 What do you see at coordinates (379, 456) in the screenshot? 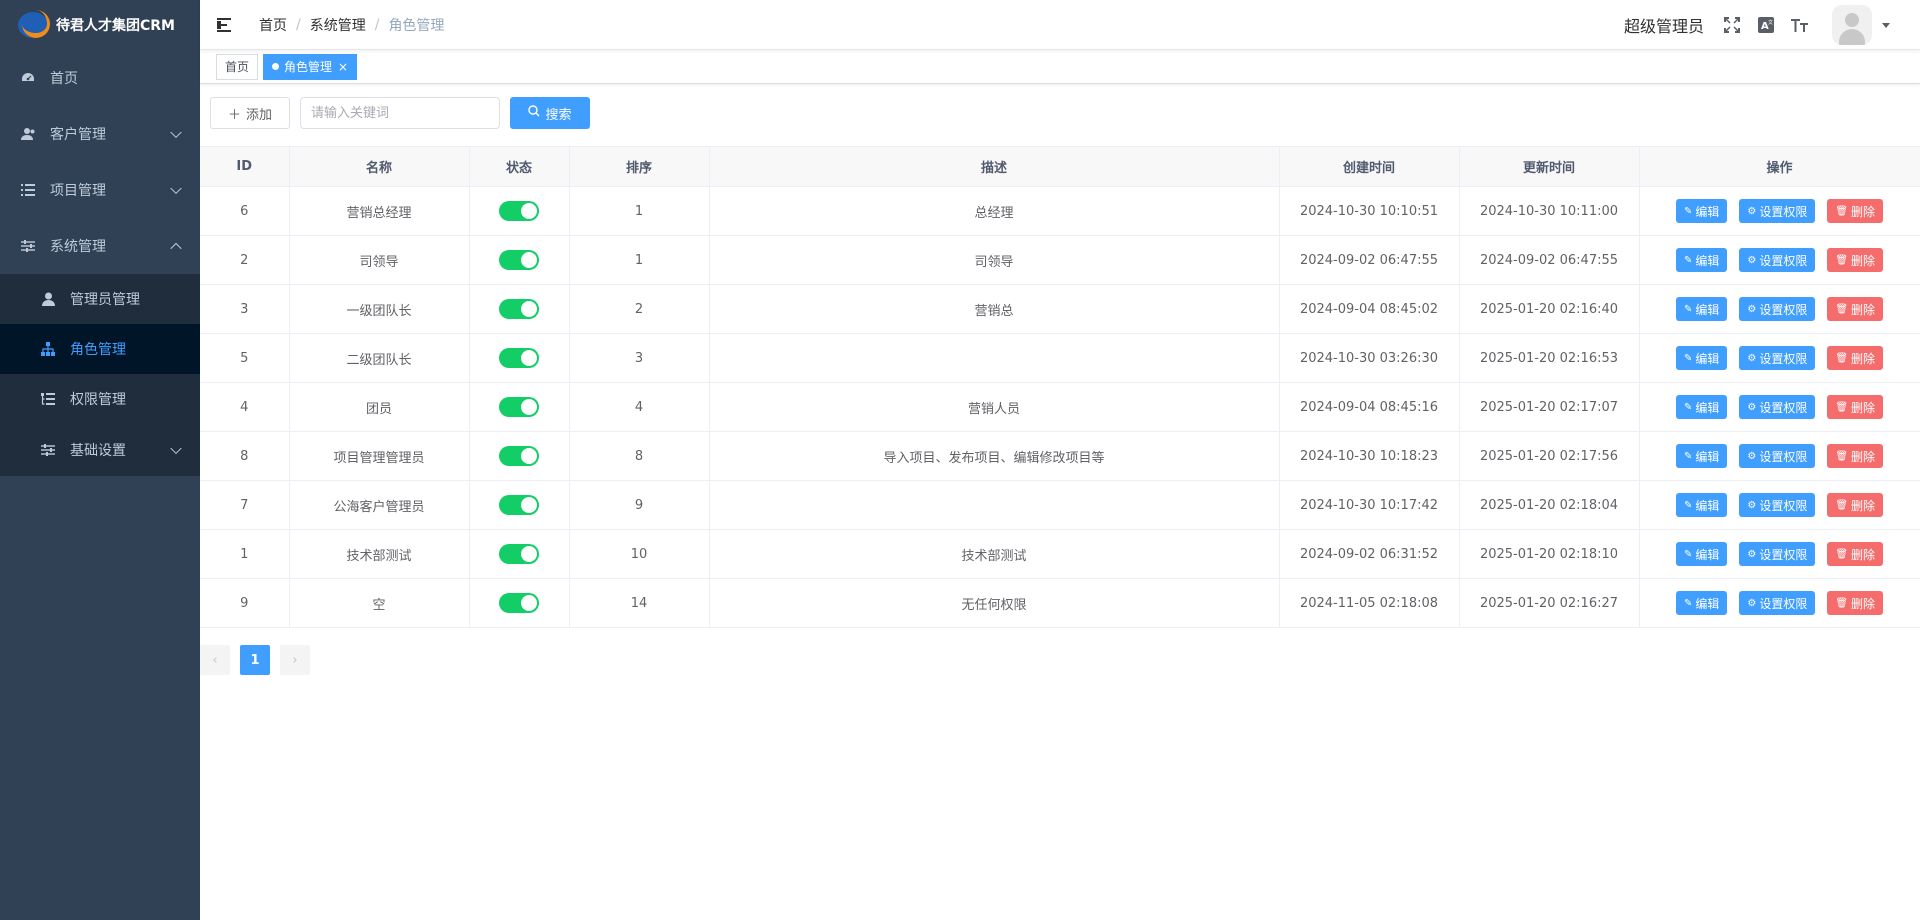
I see `cell-name: 项目管理管理员` at bounding box center [379, 456].